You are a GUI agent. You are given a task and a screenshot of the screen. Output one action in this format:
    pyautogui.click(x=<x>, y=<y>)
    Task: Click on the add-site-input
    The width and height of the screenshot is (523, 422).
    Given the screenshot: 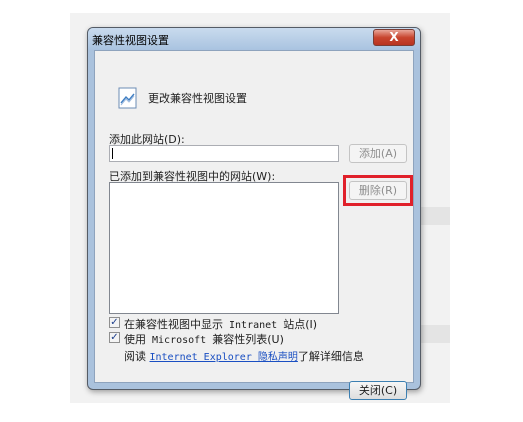 What is the action you would take?
    pyautogui.click(x=224, y=153)
    